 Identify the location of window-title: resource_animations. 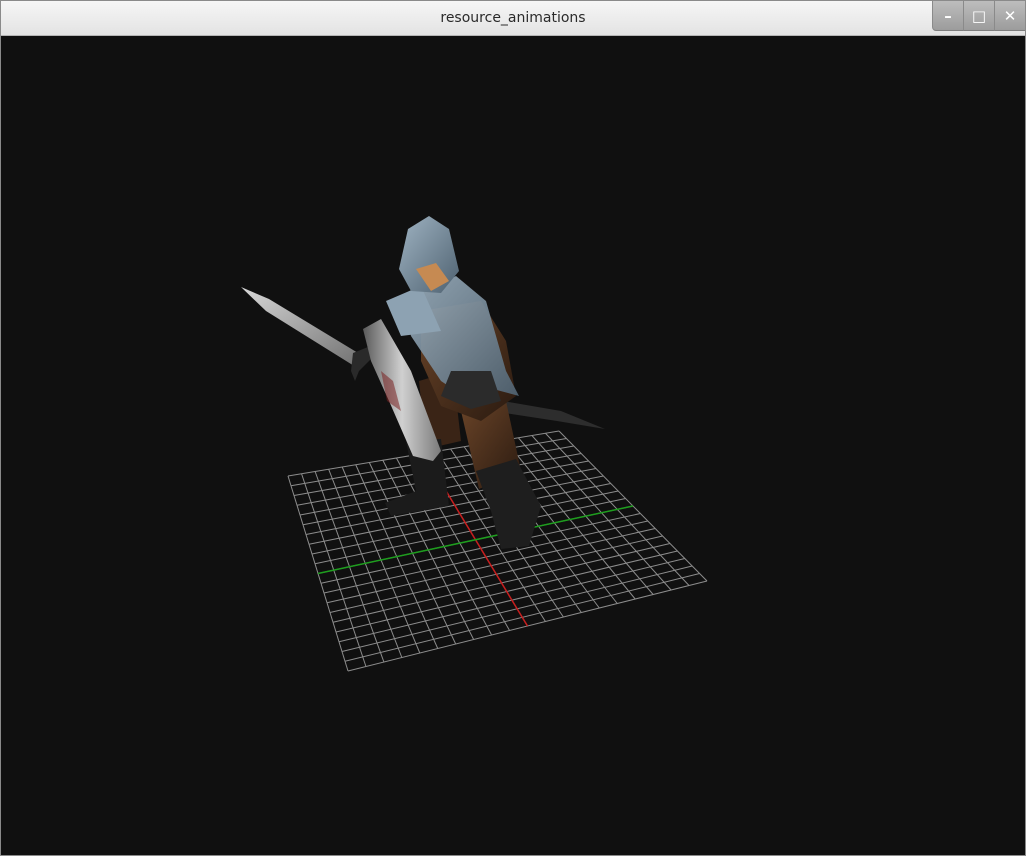
(513, 18).